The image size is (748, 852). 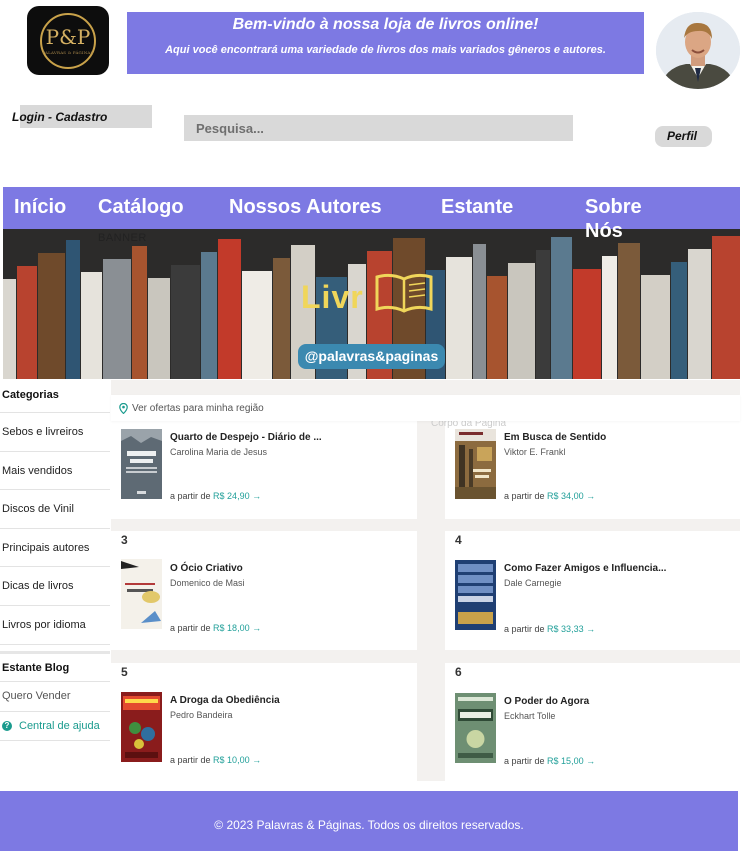 I want to click on book-price: a partir de R$ 24,90 →, so click(x=215, y=496).